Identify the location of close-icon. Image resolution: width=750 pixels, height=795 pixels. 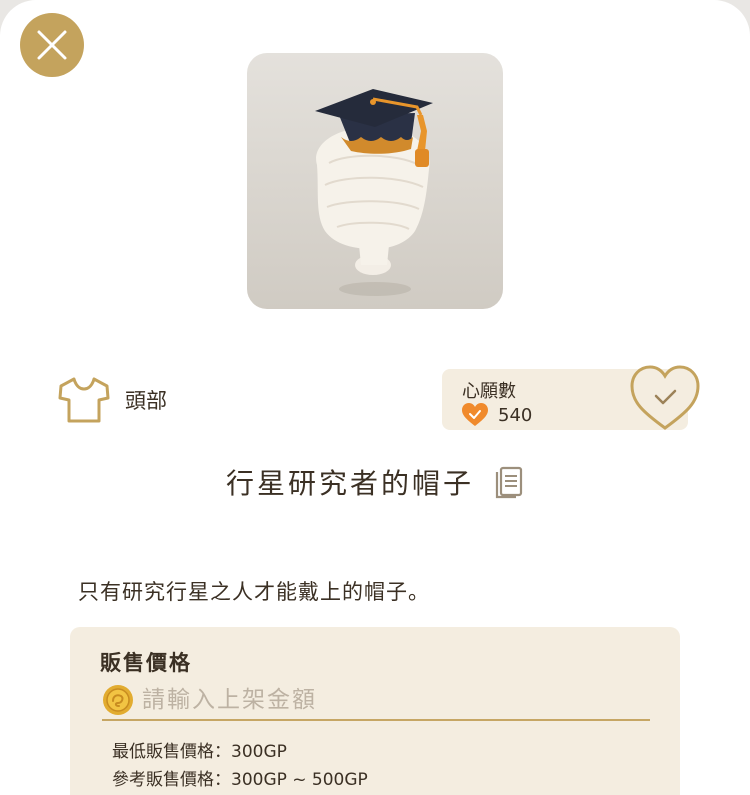
(52, 45).